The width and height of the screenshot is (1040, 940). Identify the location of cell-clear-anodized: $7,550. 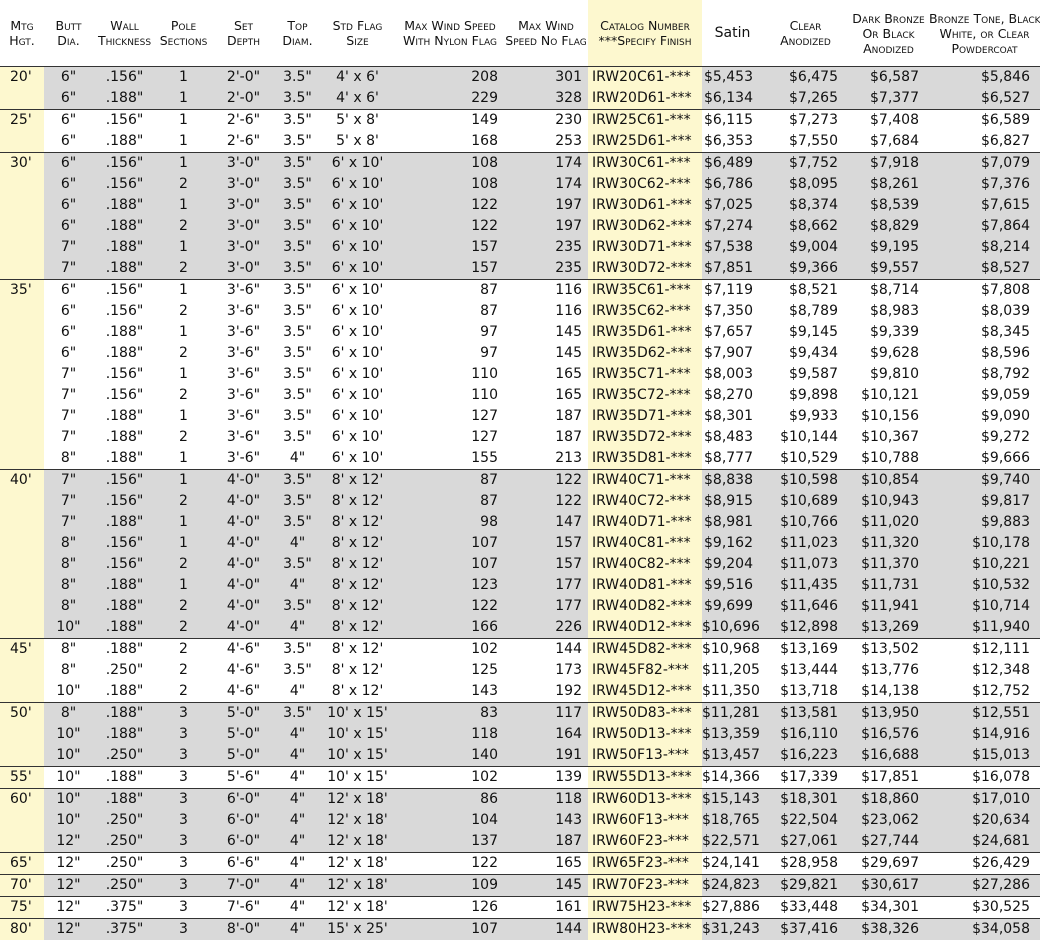
(805, 142).